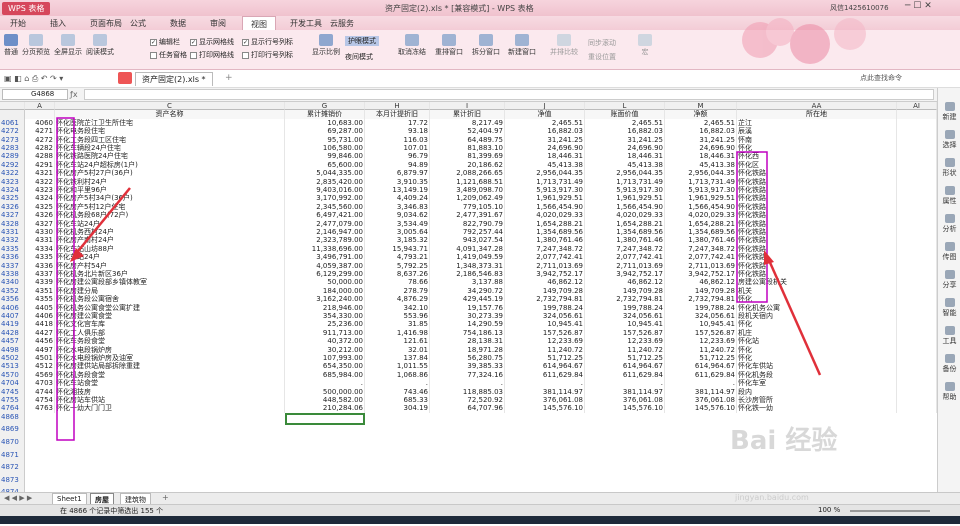  I want to click on cell-i: 64,707.96, so click(467, 408).